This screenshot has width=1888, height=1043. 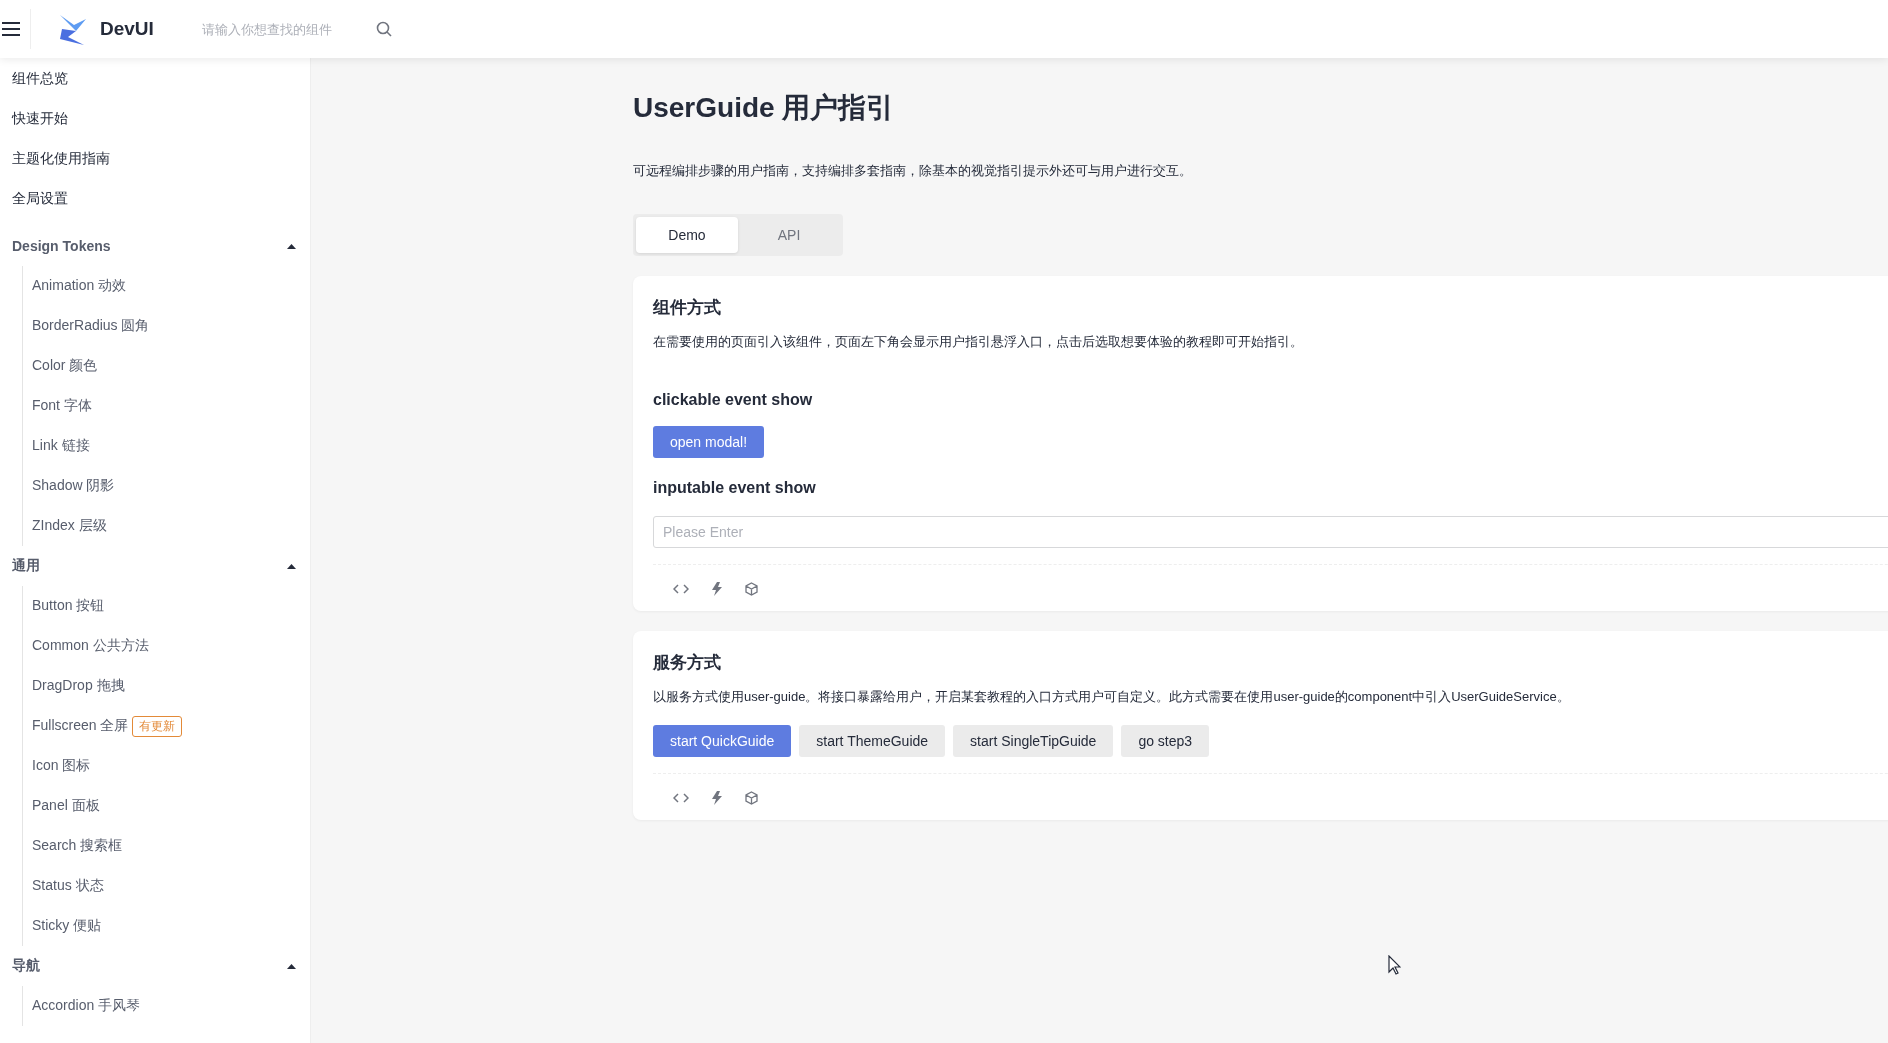 I want to click on nav-item: BorderRadius 圆角, so click(x=91, y=326).